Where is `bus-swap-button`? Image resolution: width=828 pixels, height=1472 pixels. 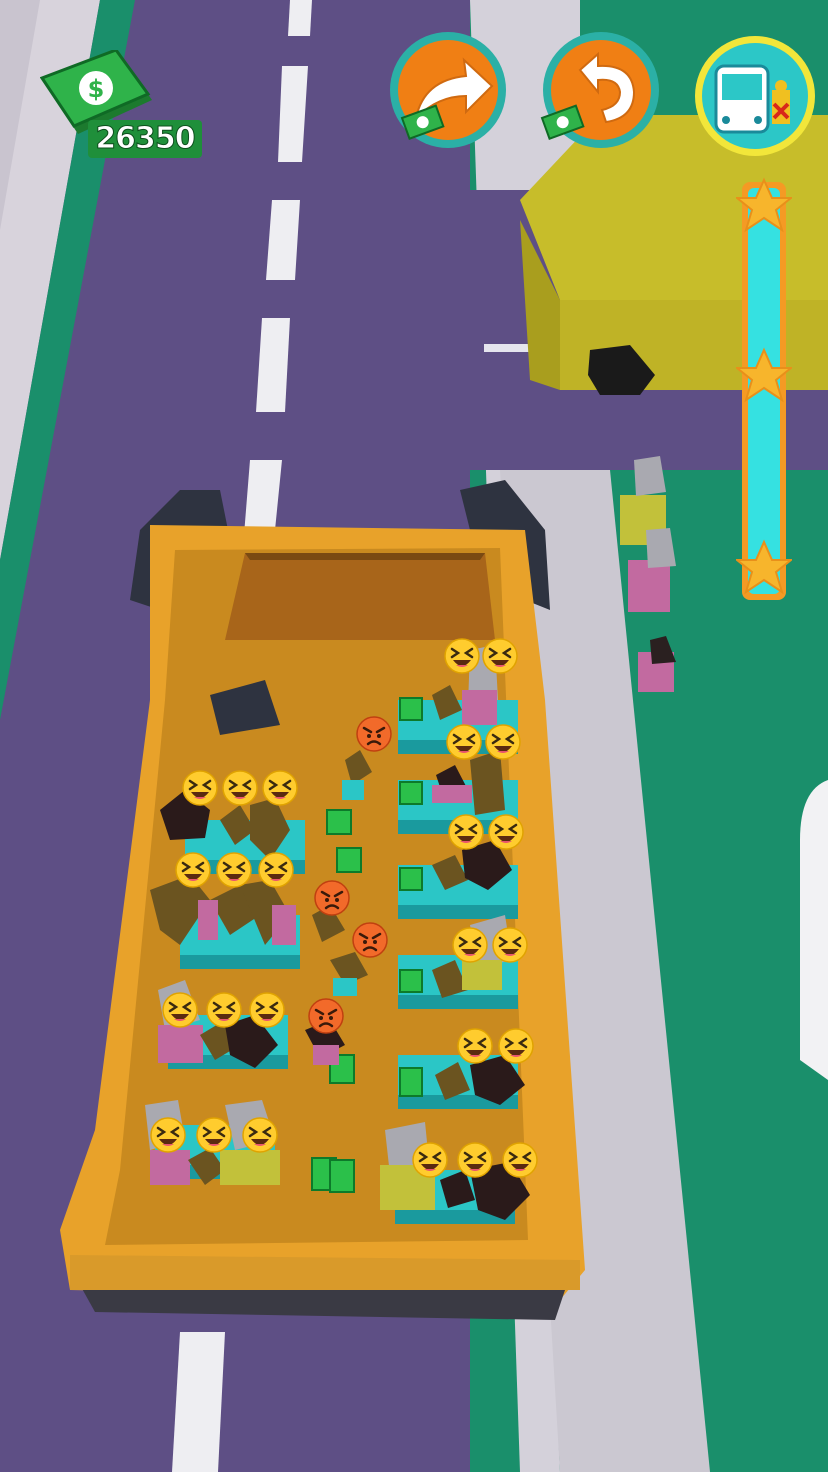 bus-swap-button is located at coordinates (755, 96).